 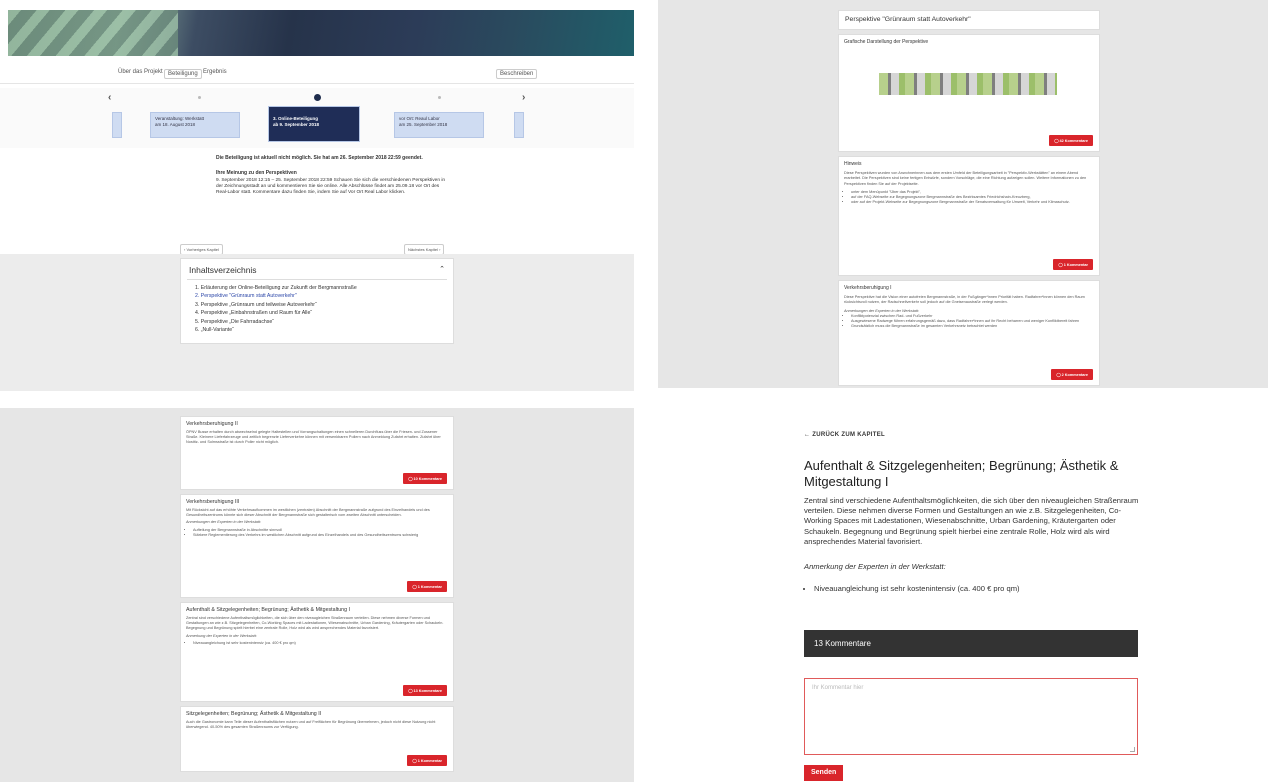 What do you see at coordinates (971, 643) in the screenshot?
I see `comments-header: 13 Kommentare` at bounding box center [971, 643].